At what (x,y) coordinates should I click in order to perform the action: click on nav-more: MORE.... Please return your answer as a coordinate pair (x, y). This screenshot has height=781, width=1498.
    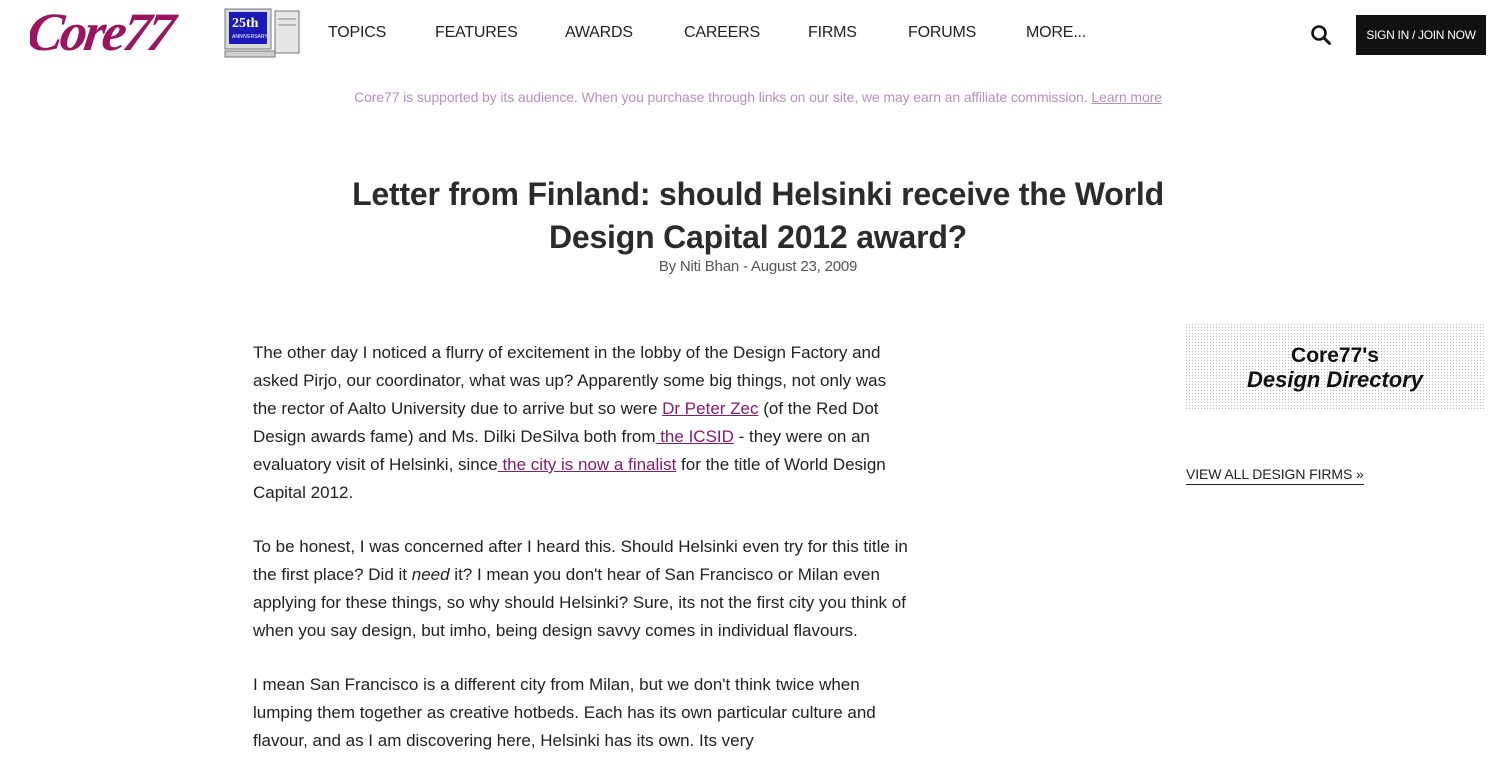
    Looking at the image, I should click on (1056, 33).